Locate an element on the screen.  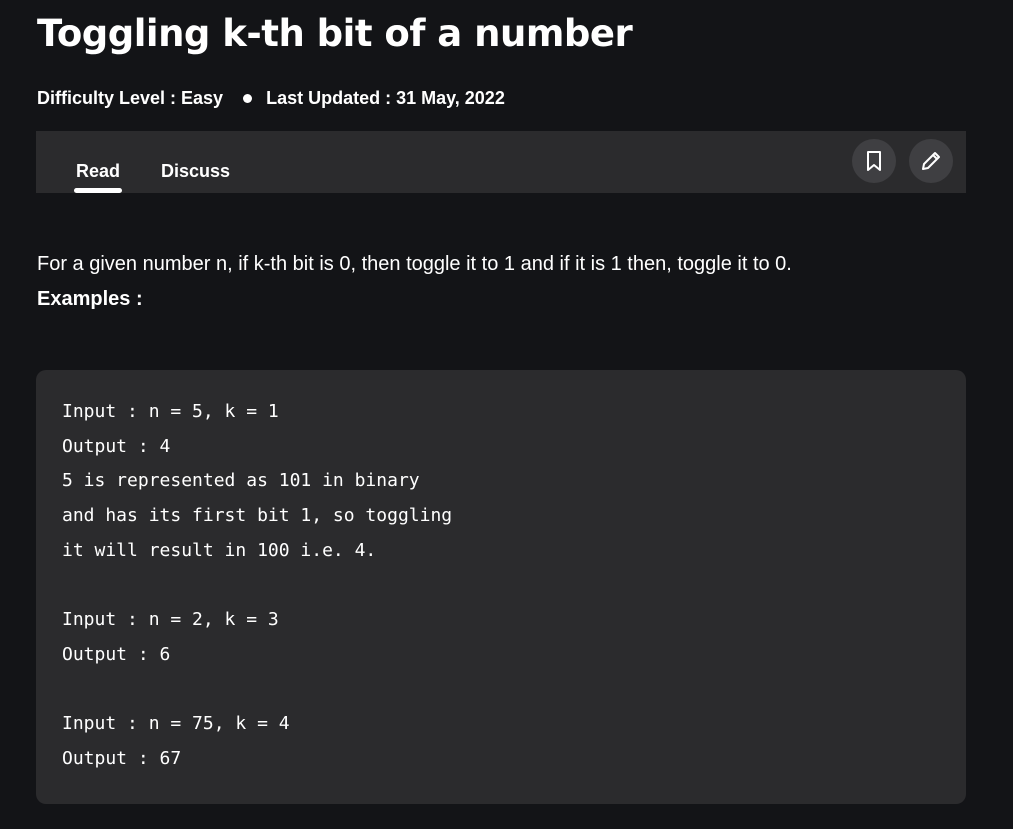
last-updated: Last Updated : 31 May, 2022 is located at coordinates (385, 98).